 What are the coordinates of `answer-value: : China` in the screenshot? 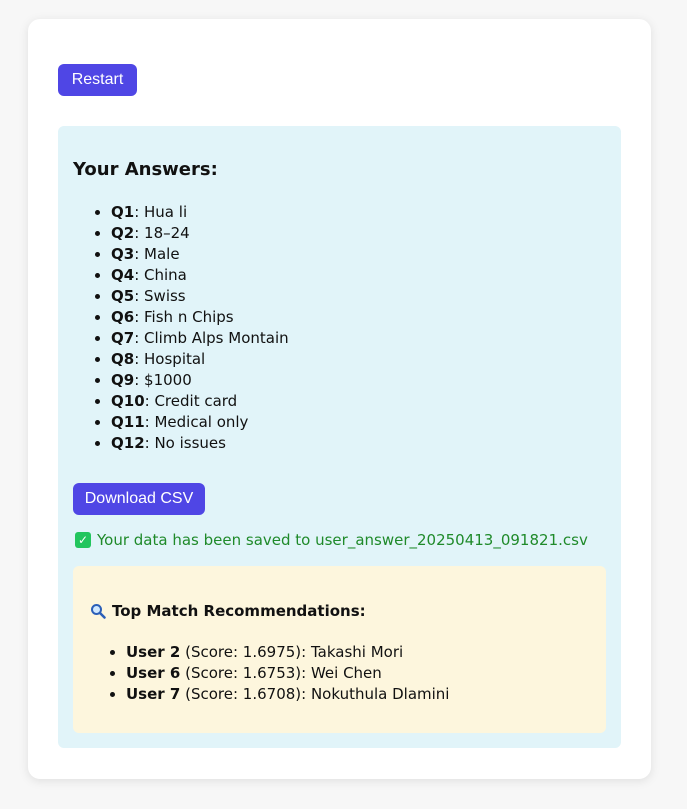 It's located at (160, 275).